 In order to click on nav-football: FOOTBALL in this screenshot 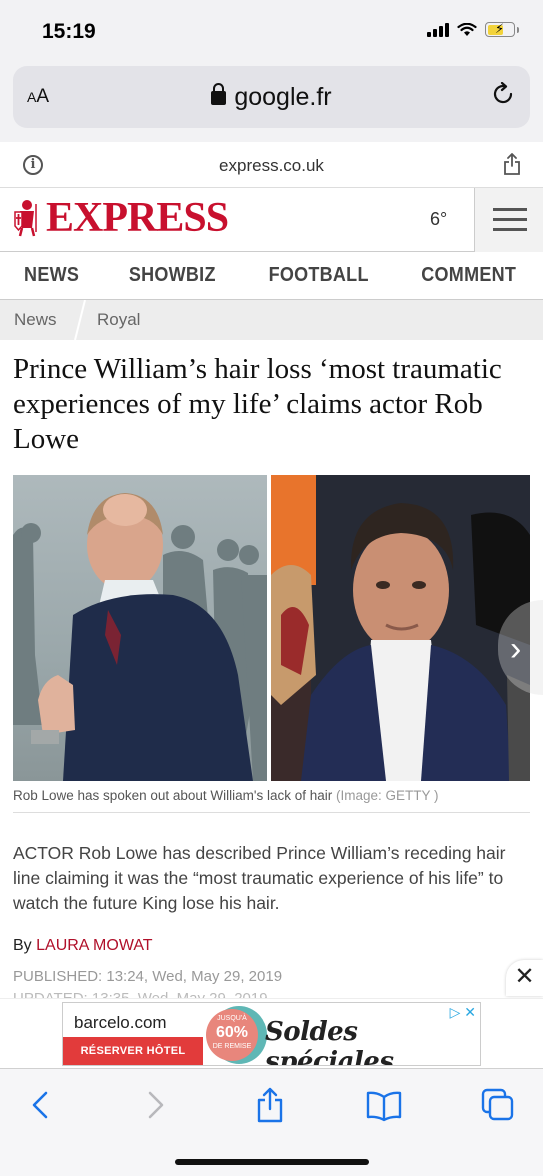, I will do `click(319, 275)`.